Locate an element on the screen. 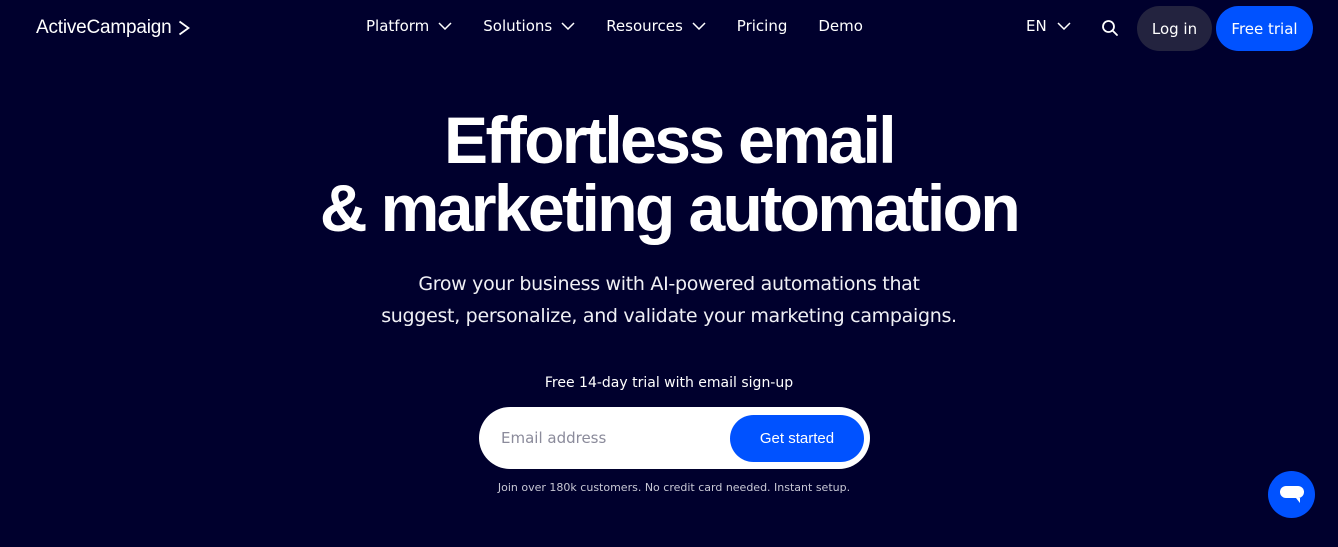 This screenshot has width=1338, height=547. nav-item-label: Resources is located at coordinates (644, 26).